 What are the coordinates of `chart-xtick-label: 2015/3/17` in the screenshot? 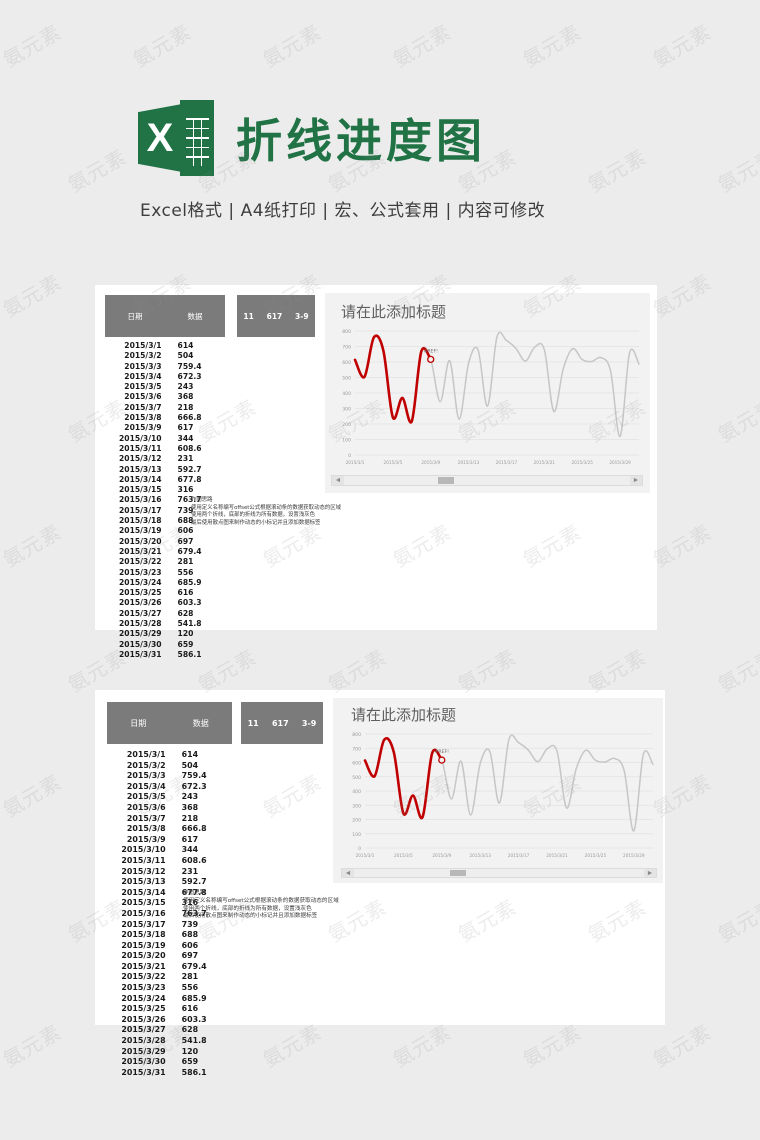 It's located at (519, 855).